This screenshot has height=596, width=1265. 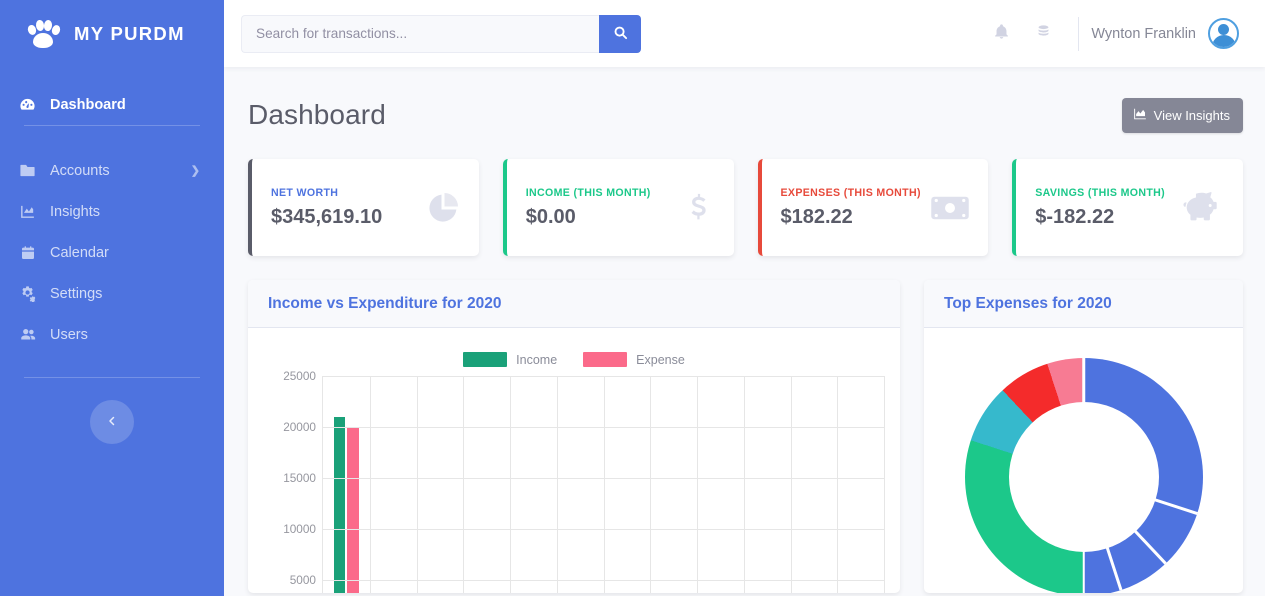 I want to click on sidebar-item-label: Insights, so click(x=75, y=211).